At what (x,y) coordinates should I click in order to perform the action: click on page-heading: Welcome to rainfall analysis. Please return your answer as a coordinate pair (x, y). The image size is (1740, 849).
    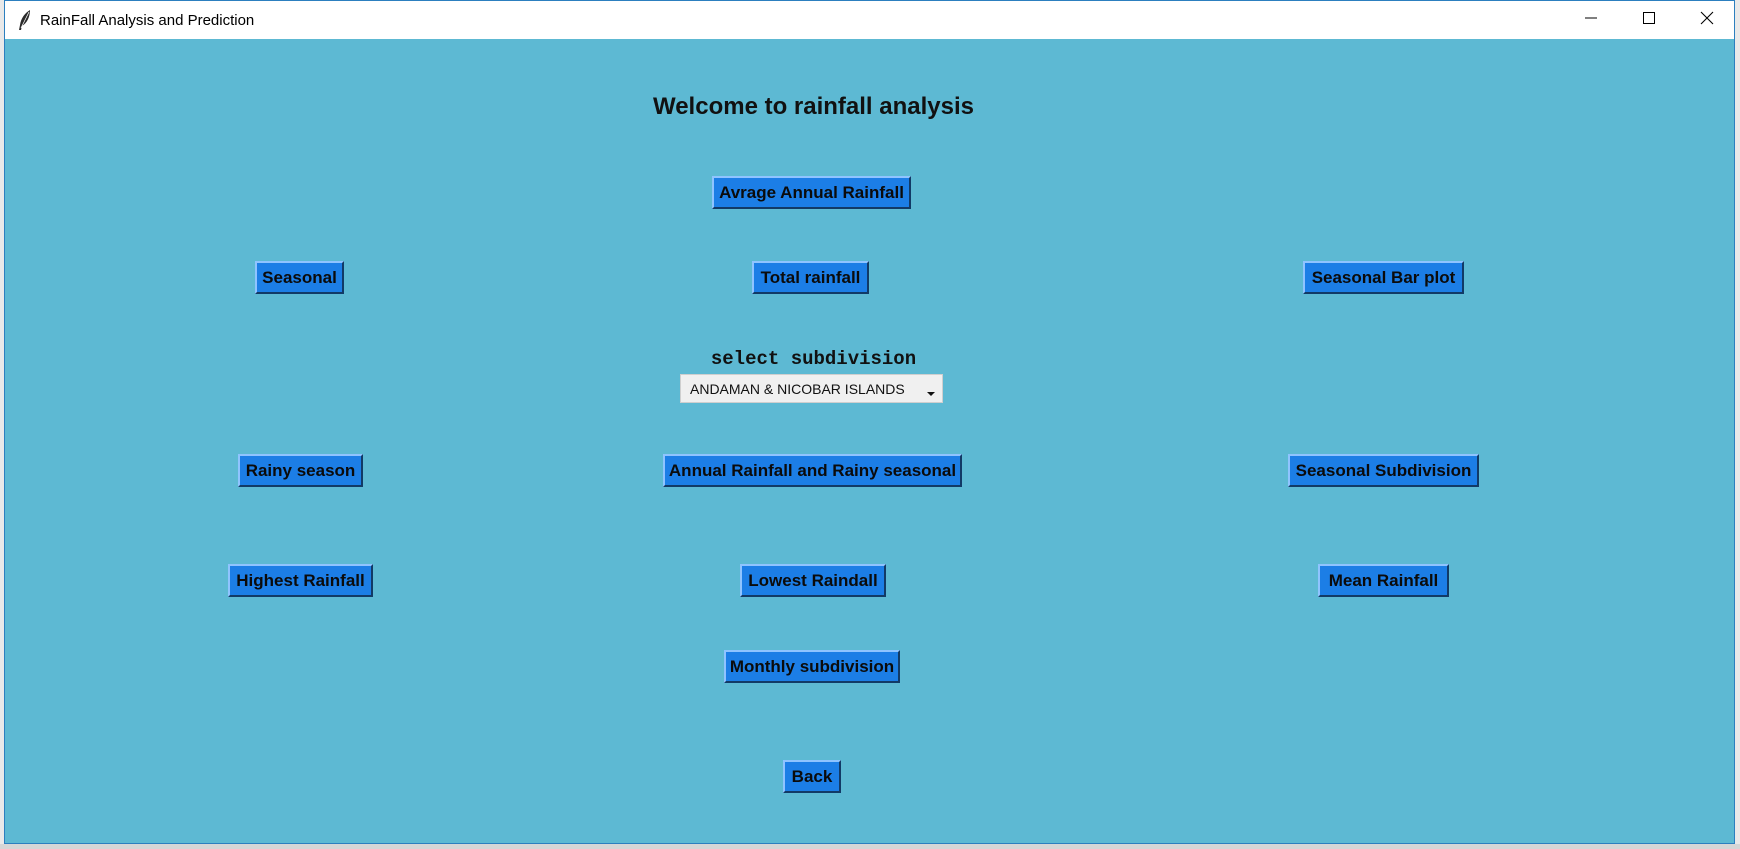
    Looking at the image, I should click on (813, 106).